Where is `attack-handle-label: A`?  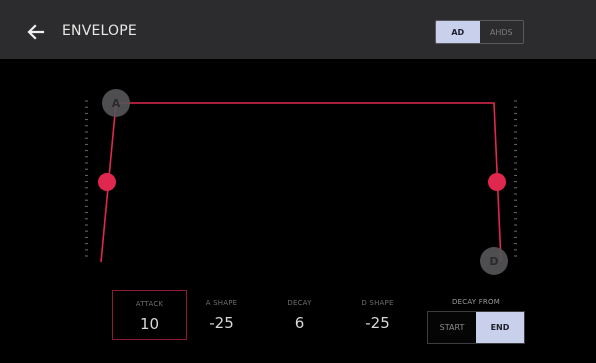
attack-handle-label: A is located at coordinates (116, 103).